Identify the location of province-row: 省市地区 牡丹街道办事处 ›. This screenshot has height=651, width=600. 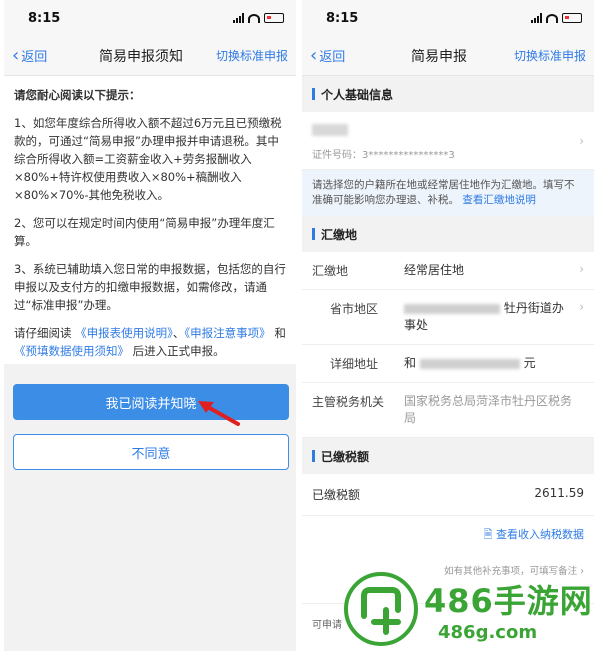
(448, 317).